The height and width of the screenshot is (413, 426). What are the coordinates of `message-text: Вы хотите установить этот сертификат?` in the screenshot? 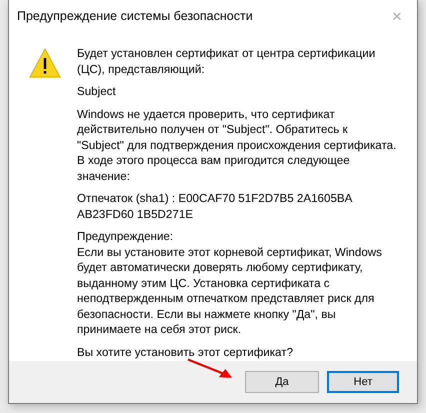 It's located at (185, 352).